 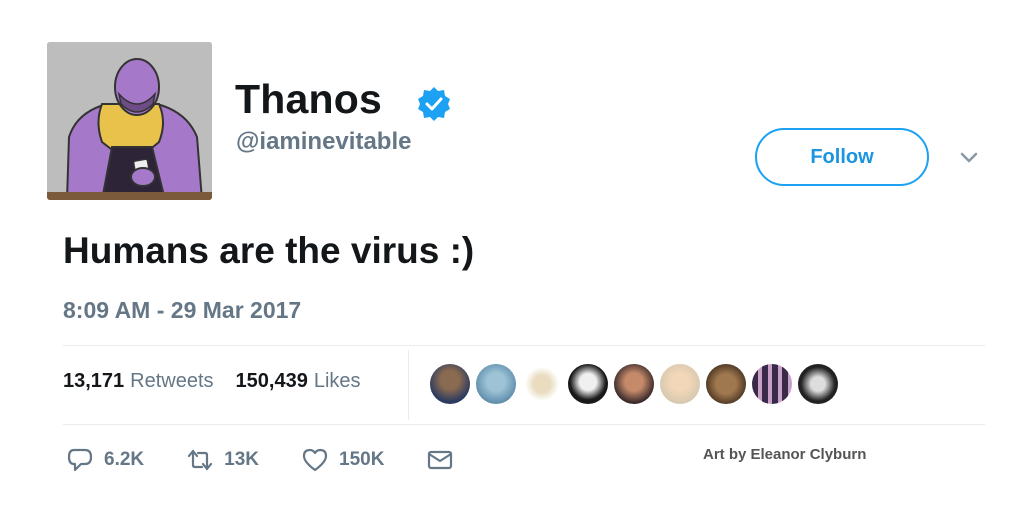 What do you see at coordinates (785, 454) in the screenshot?
I see `art-credit: Art by Eleanor Clyburn` at bounding box center [785, 454].